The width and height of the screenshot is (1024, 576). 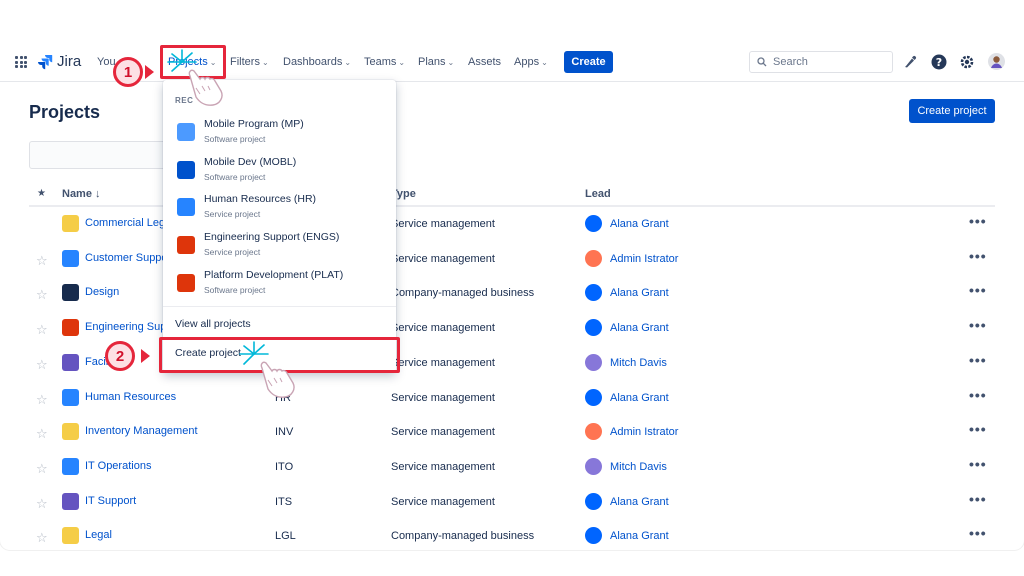 What do you see at coordinates (128, 223) in the screenshot?
I see `project-name-link: Commercial Lega` at bounding box center [128, 223].